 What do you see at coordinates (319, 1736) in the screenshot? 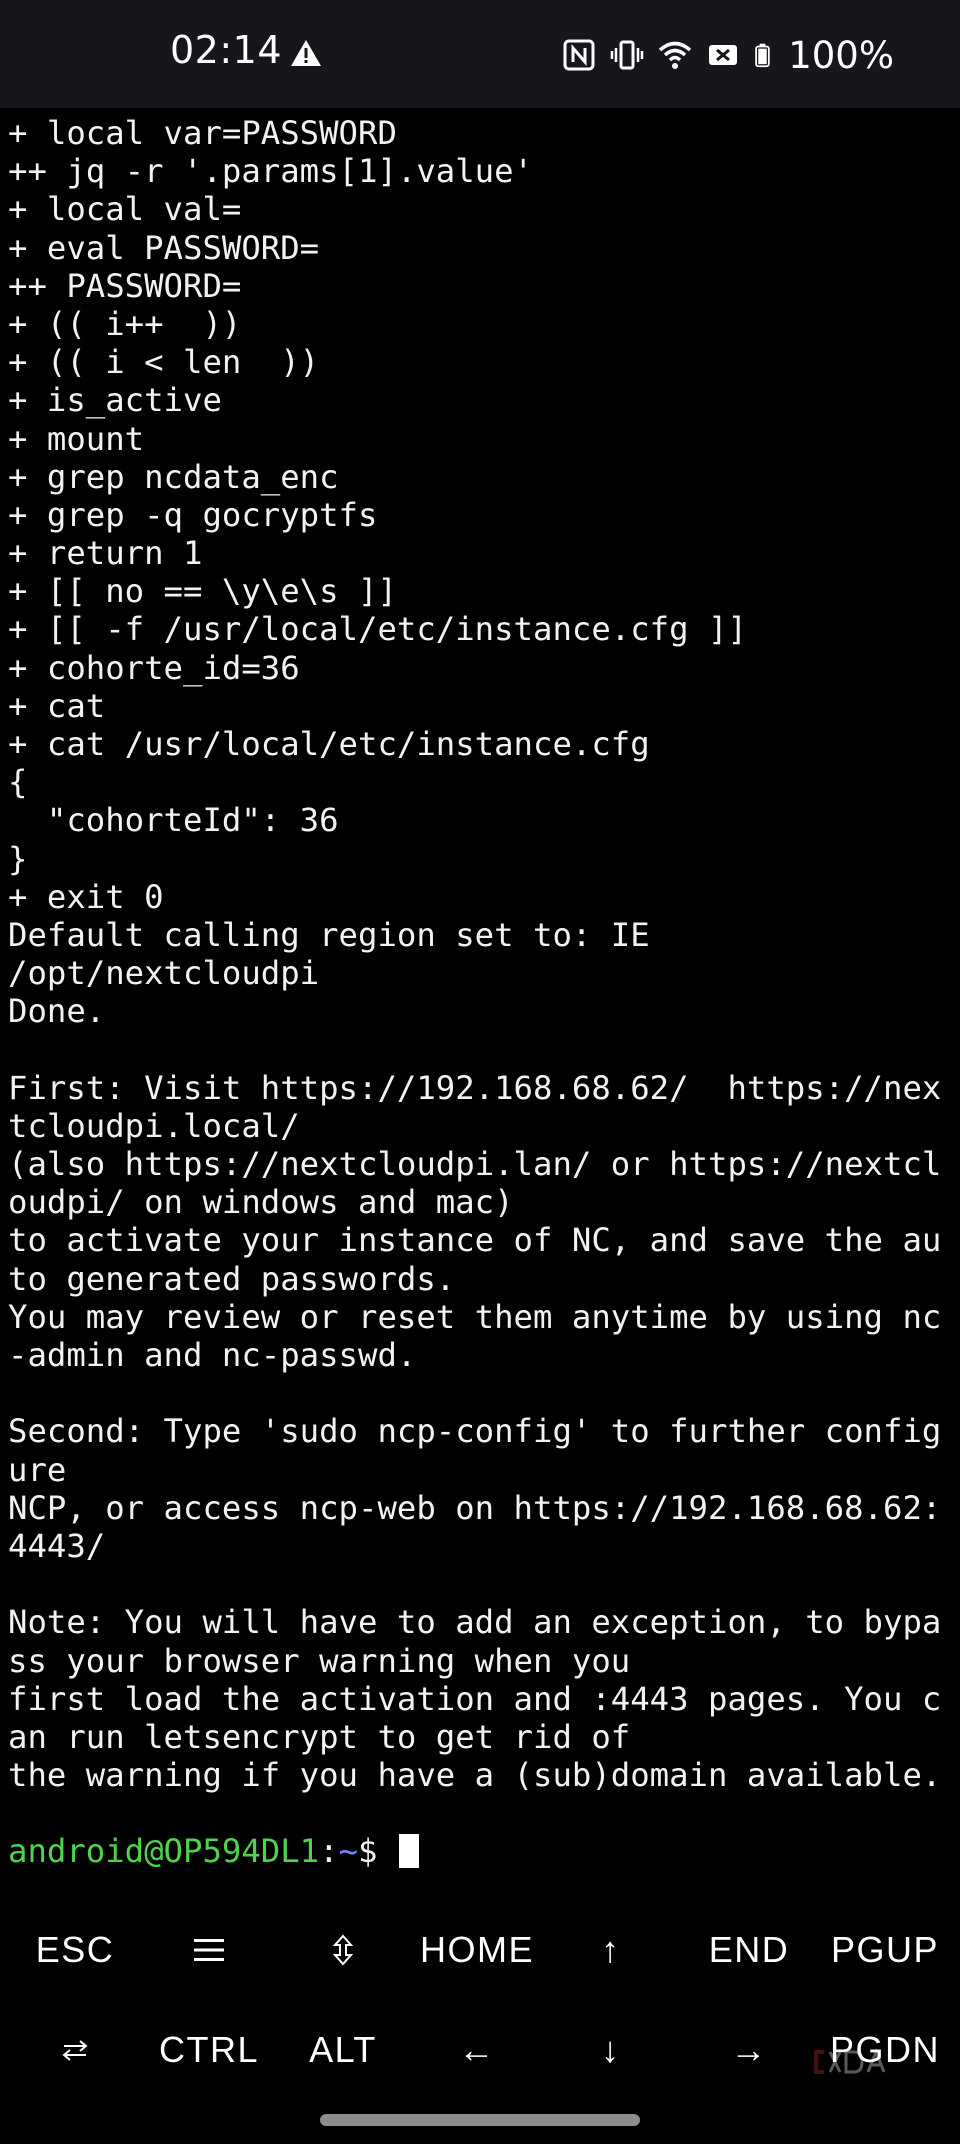
I see `terminal-line: an run letsencrypt to get rid of` at bounding box center [319, 1736].